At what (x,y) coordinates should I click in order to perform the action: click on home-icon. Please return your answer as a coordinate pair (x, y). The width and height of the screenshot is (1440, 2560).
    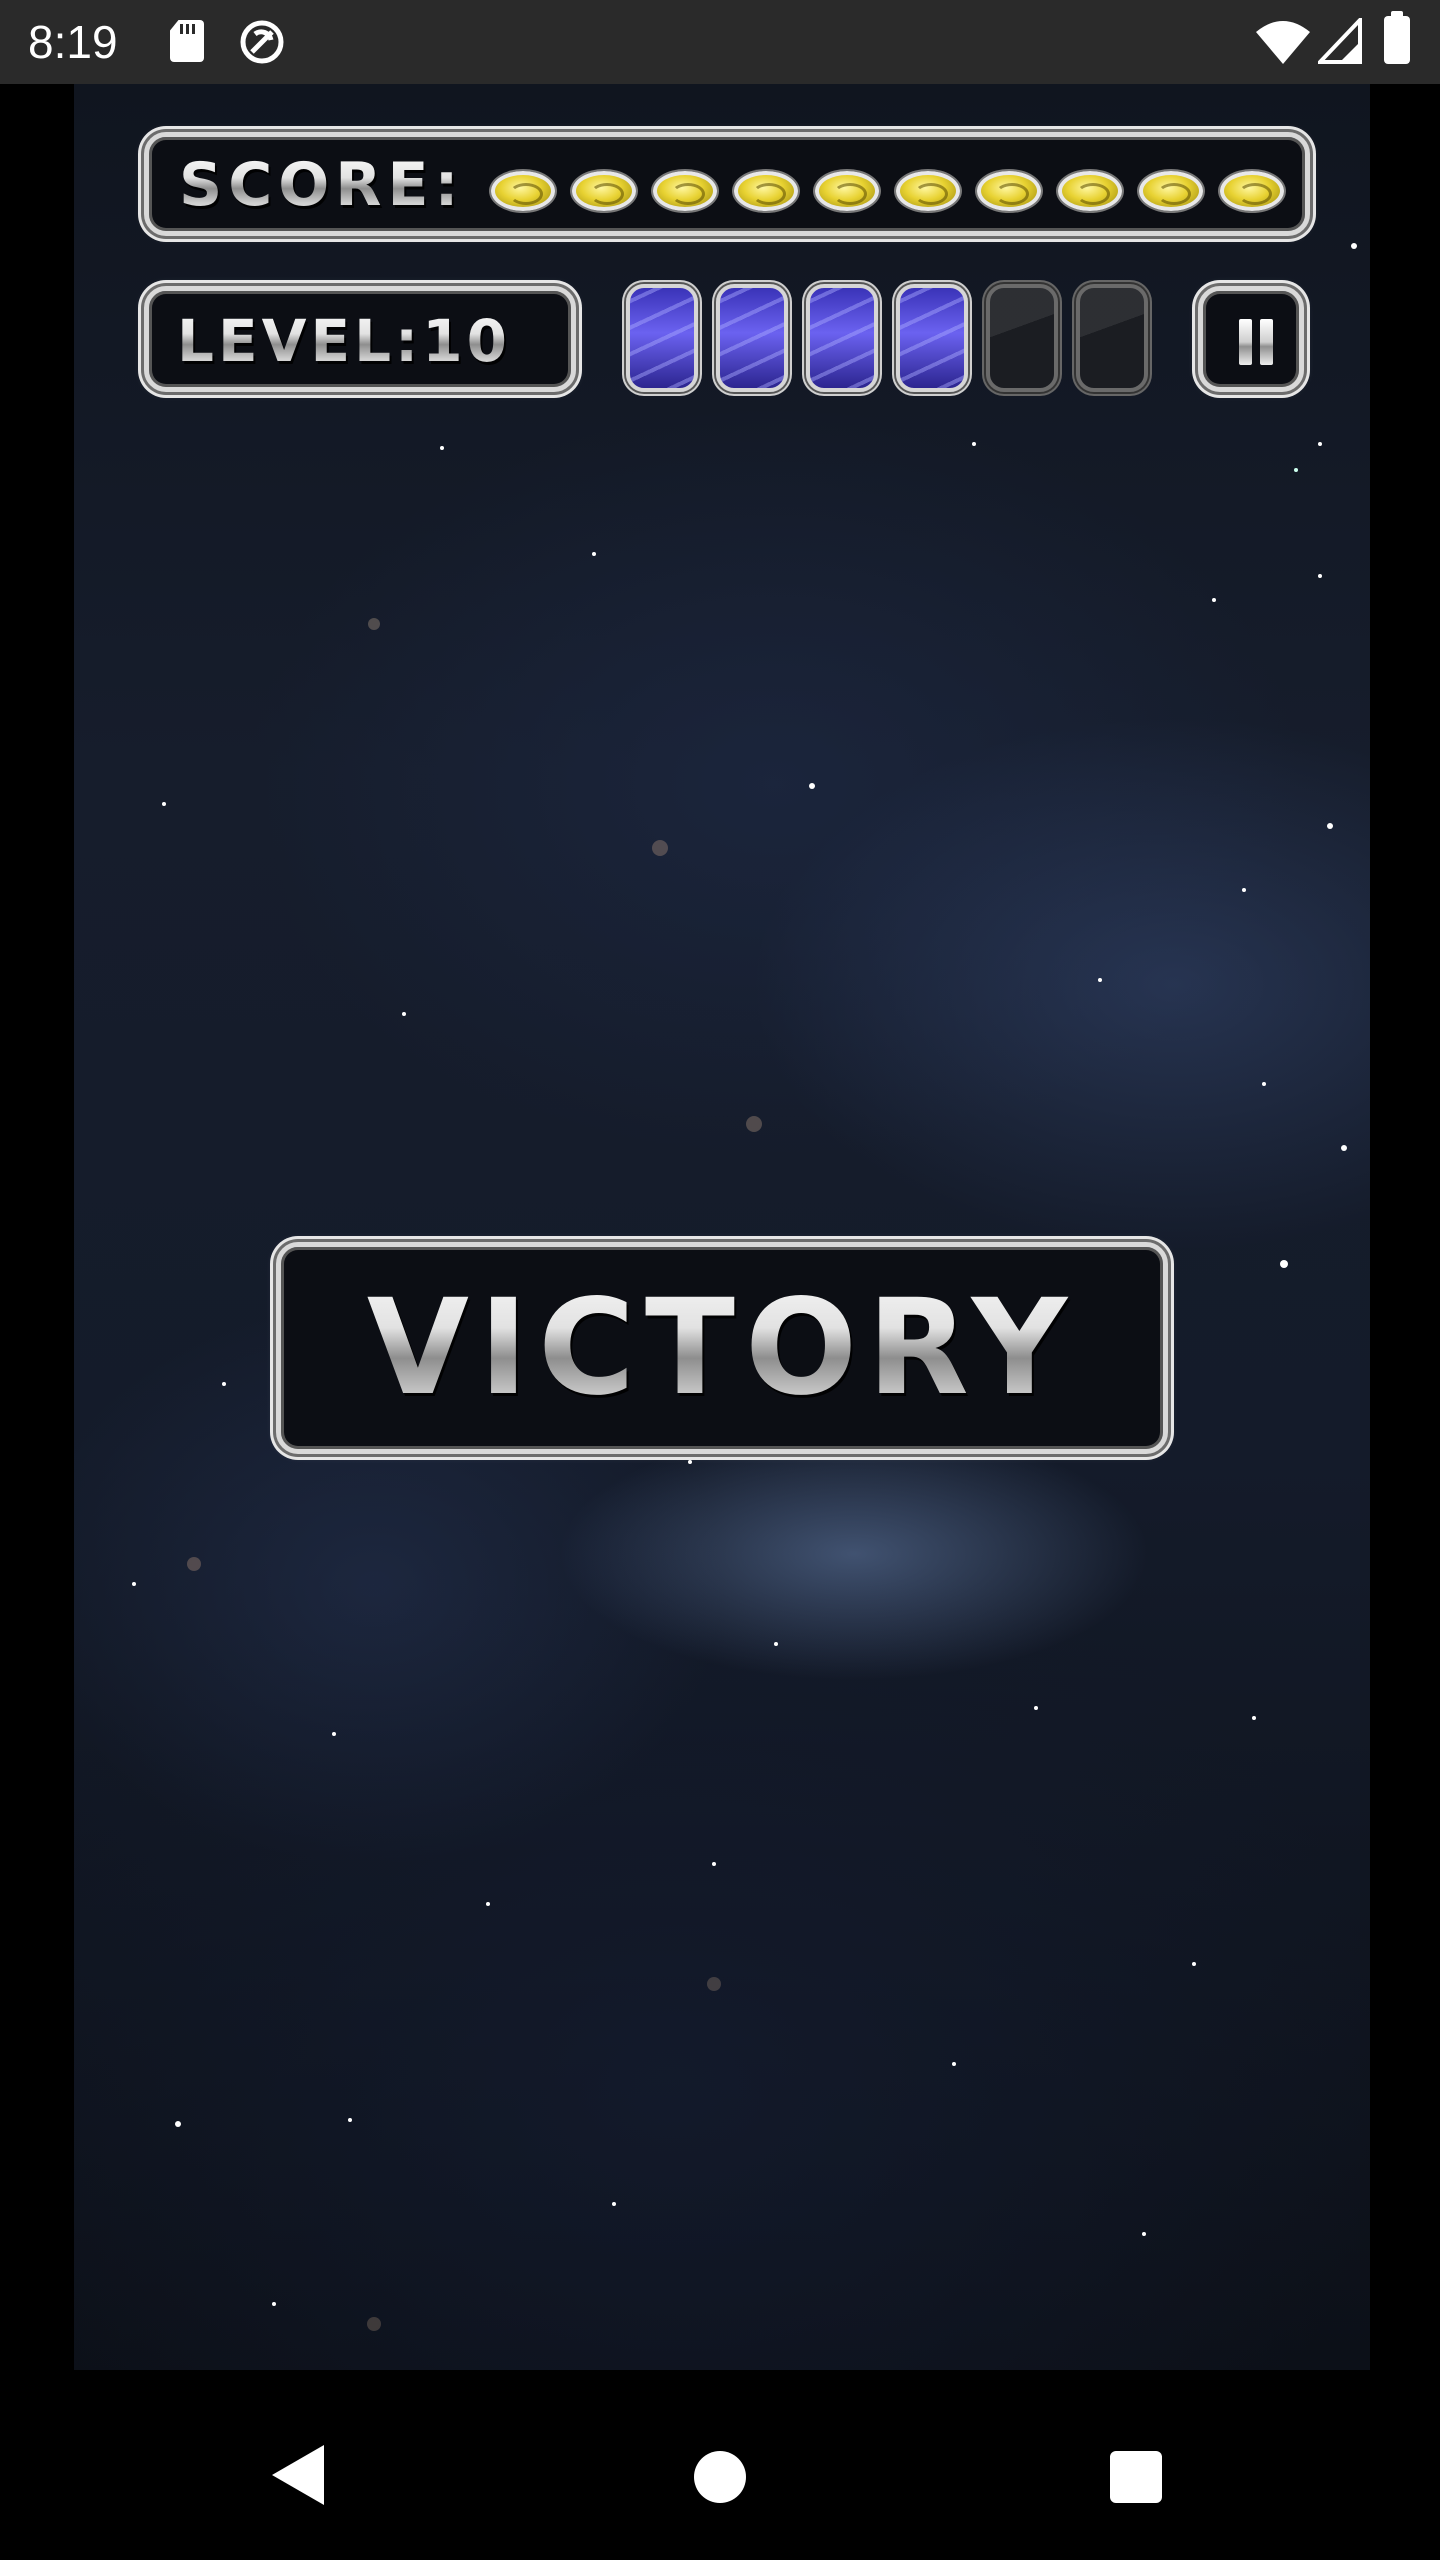
    Looking at the image, I should click on (720, 2477).